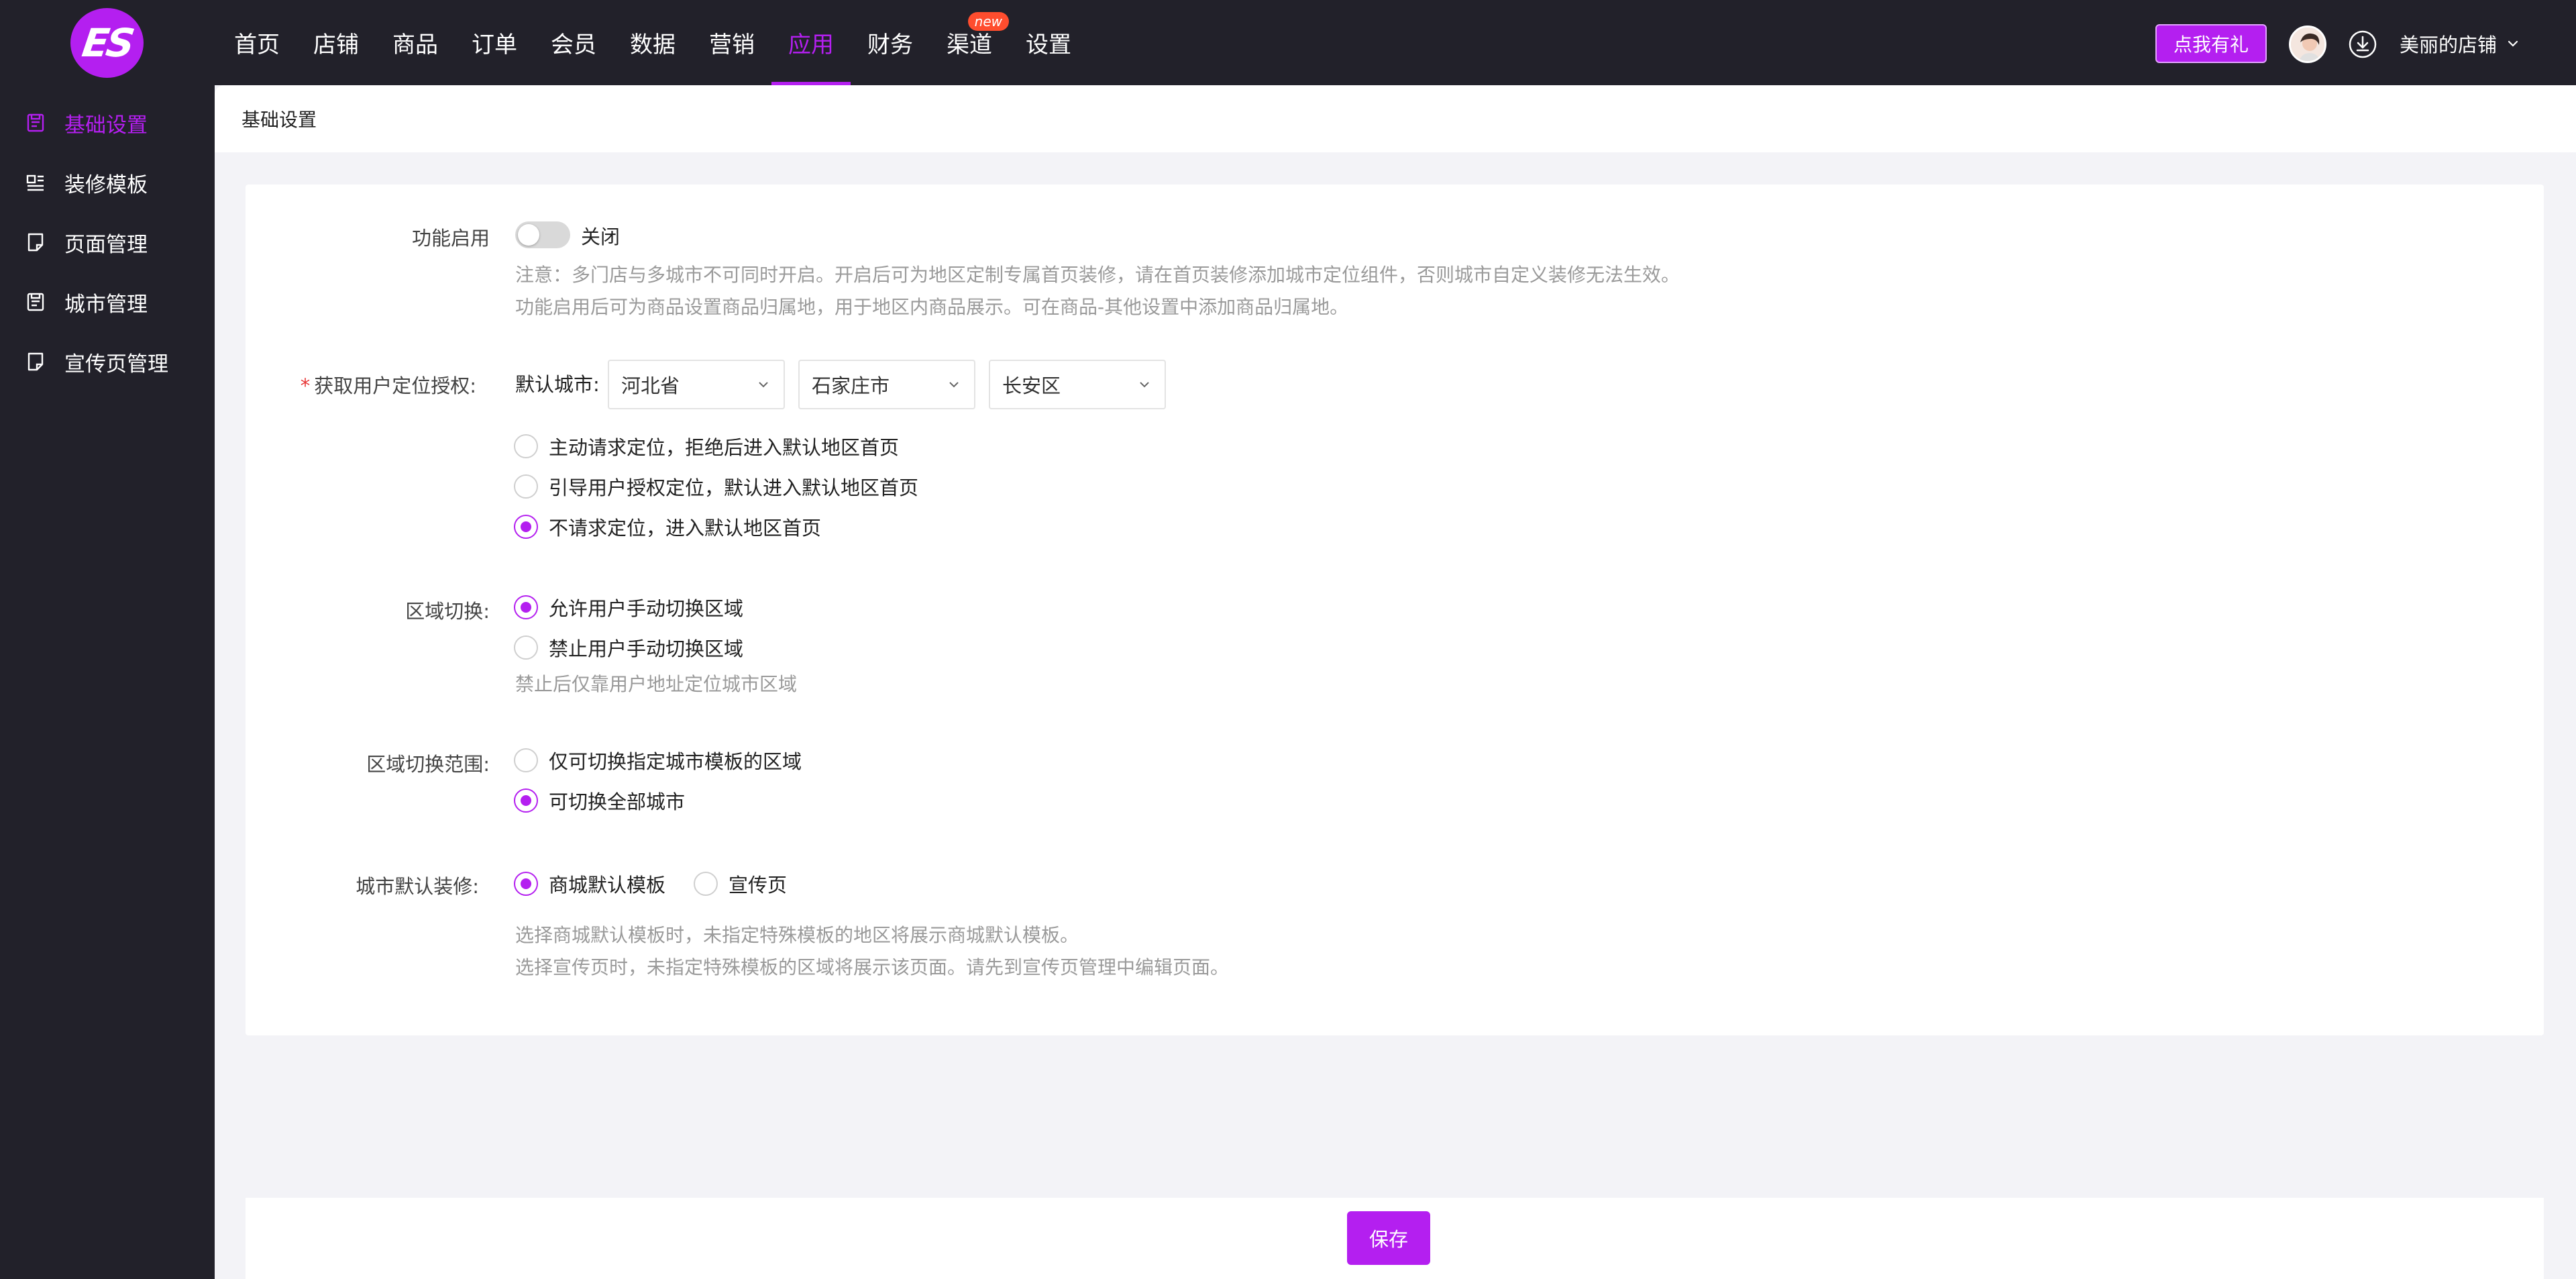 This screenshot has height=1279, width=2576. What do you see at coordinates (86, 123) in the screenshot?
I see `sidebar-item-basic-settings: 基础设置` at bounding box center [86, 123].